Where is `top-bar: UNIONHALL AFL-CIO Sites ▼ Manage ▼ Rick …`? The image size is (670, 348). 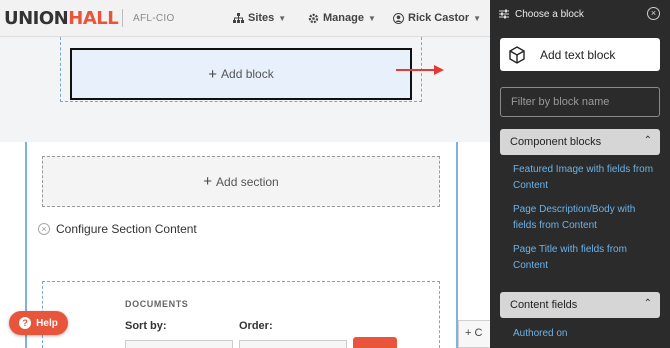
top-bar: UNIONHALL AFL-CIO Sites ▼ Manage ▼ Rick … is located at coordinates (245, 18).